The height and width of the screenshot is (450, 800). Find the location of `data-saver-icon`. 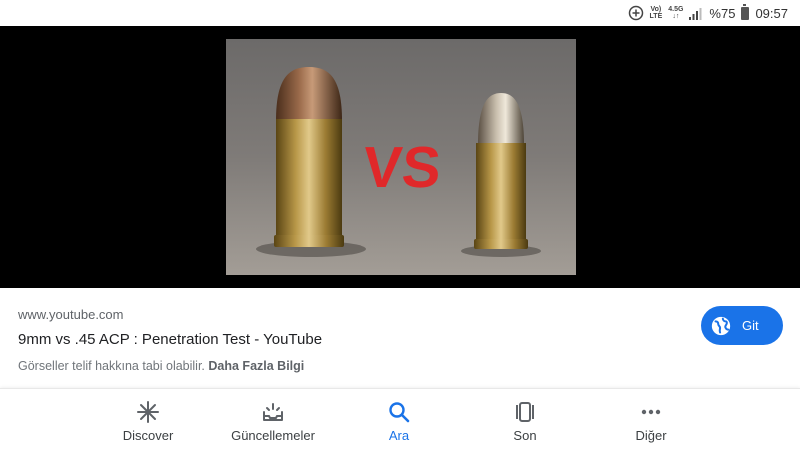

data-saver-icon is located at coordinates (636, 13).